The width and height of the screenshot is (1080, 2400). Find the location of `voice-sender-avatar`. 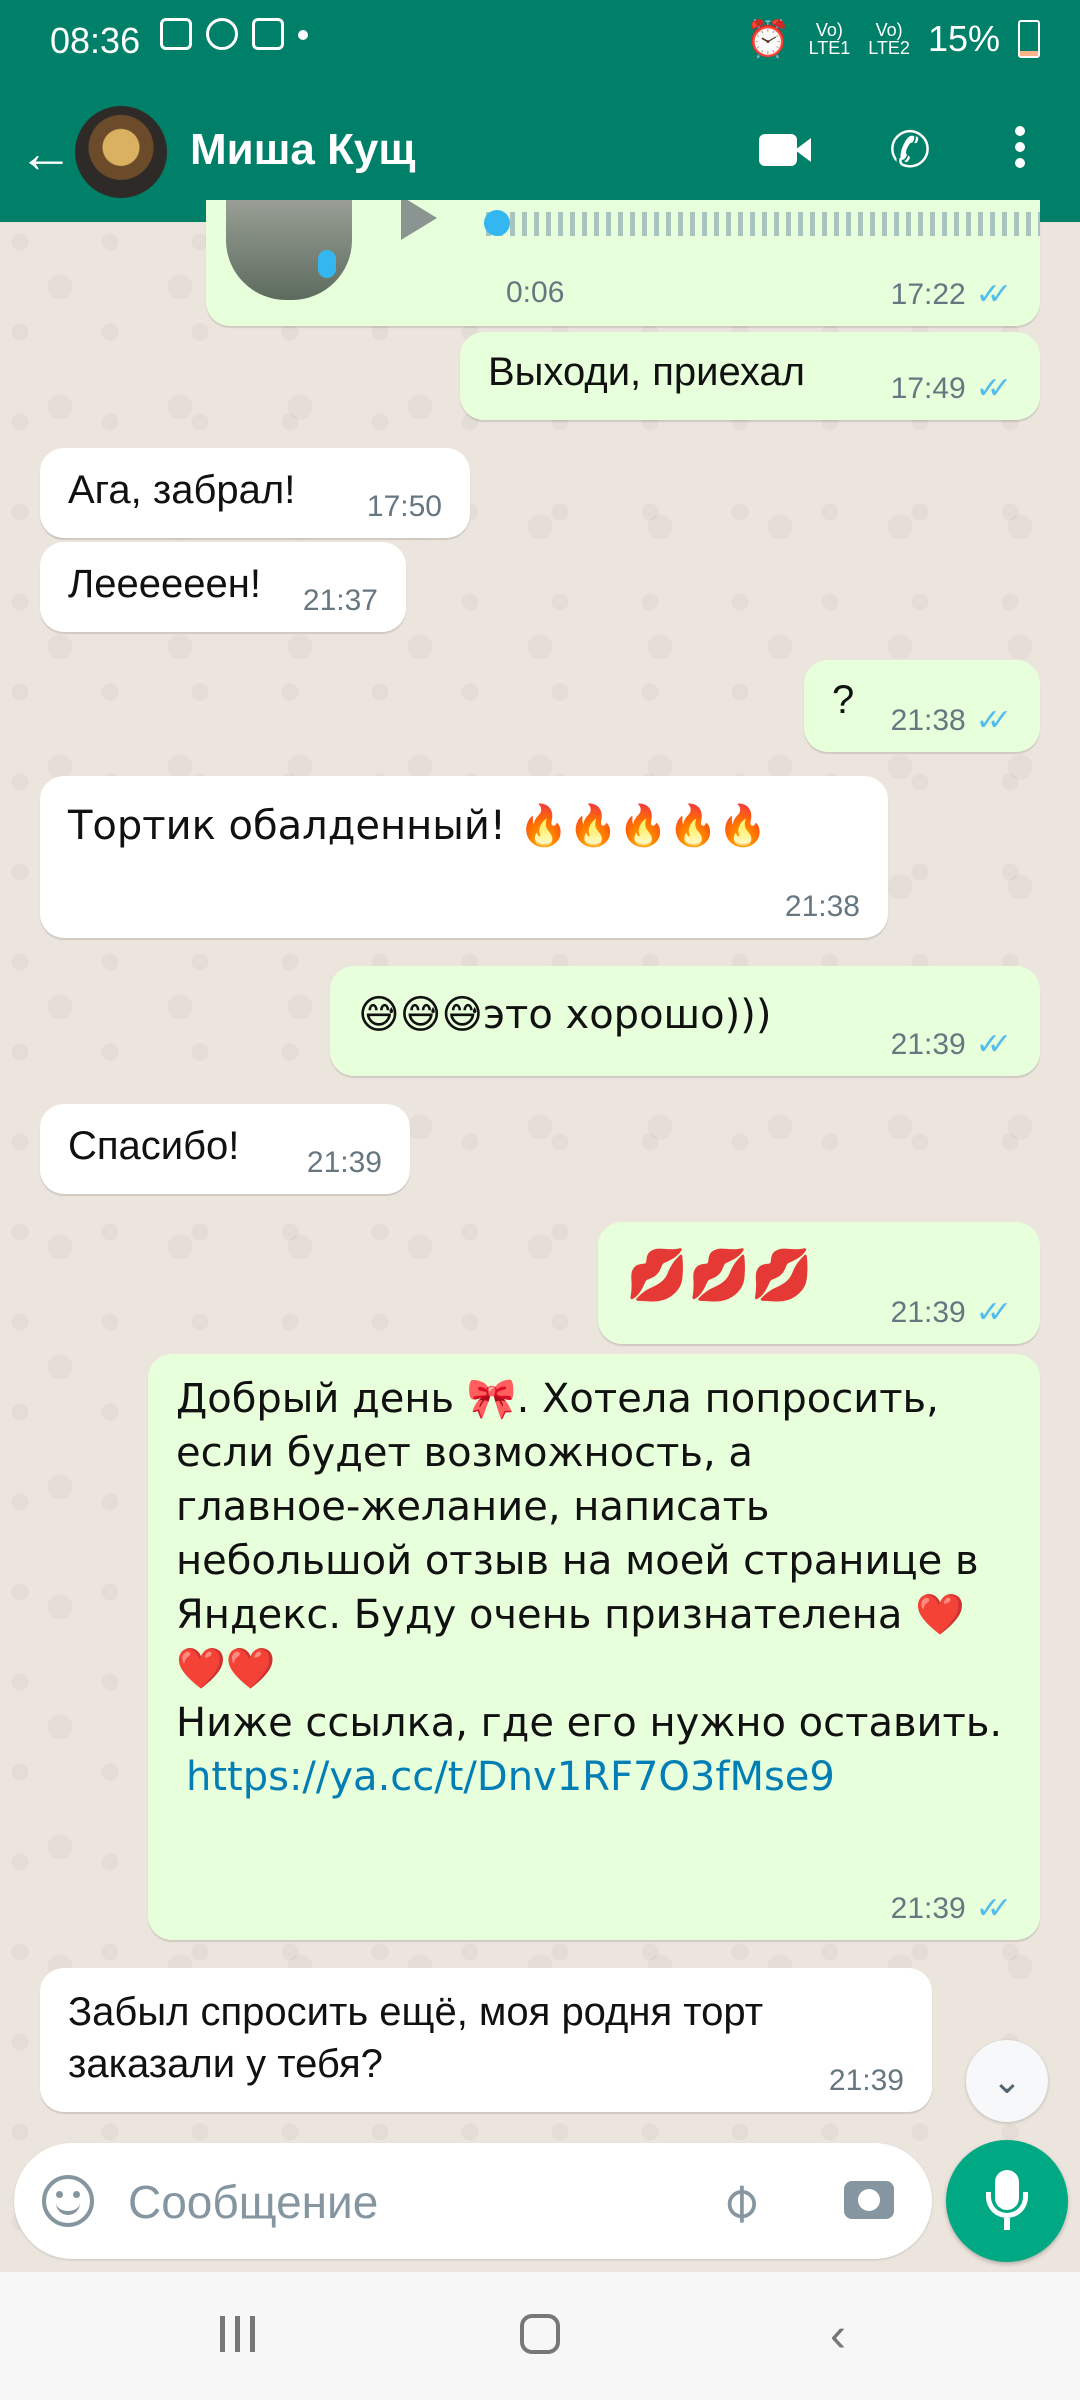

voice-sender-avatar is located at coordinates (289, 250).